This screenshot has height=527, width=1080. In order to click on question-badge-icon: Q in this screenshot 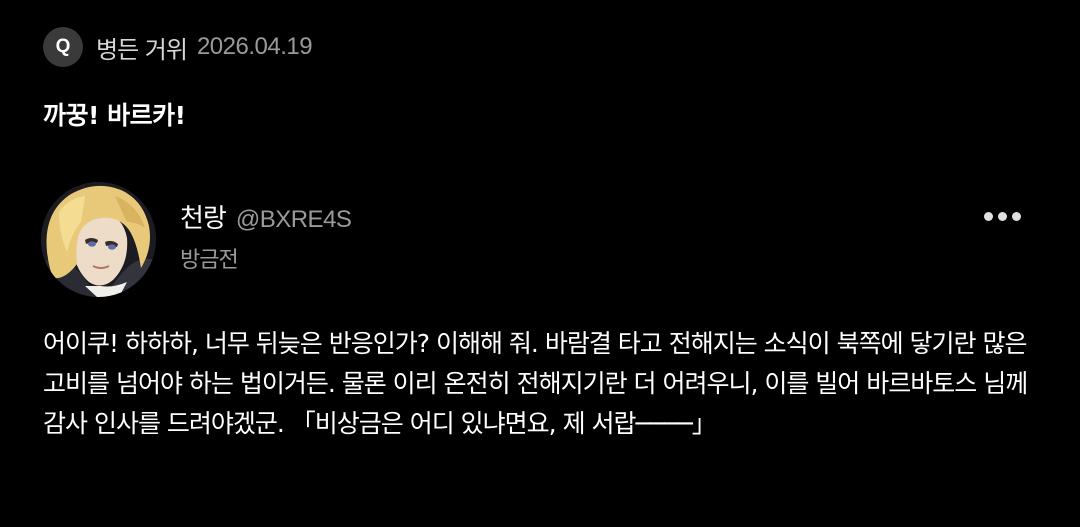, I will do `click(63, 47)`.